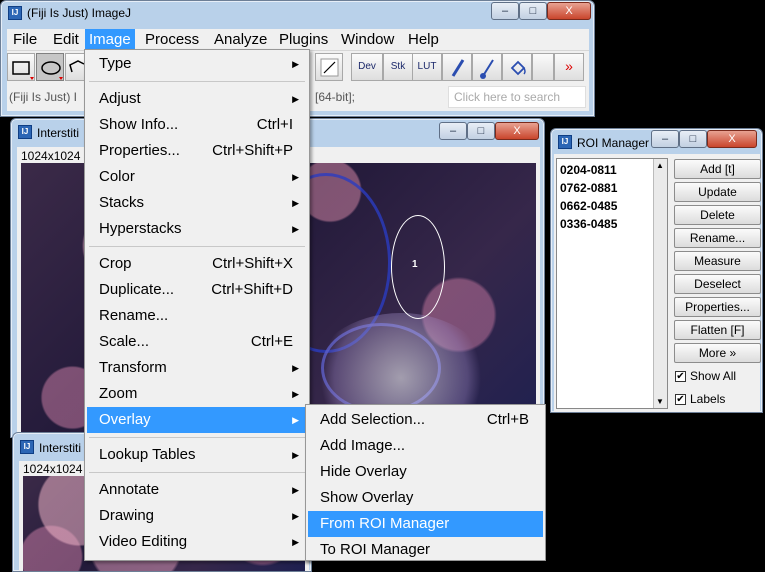 The width and height of the screenshot is (765, 572). Describe the element at coordinates (197, 516) in the screenshot. I see `menu-item-drawing: Drawing ▶` at that location.